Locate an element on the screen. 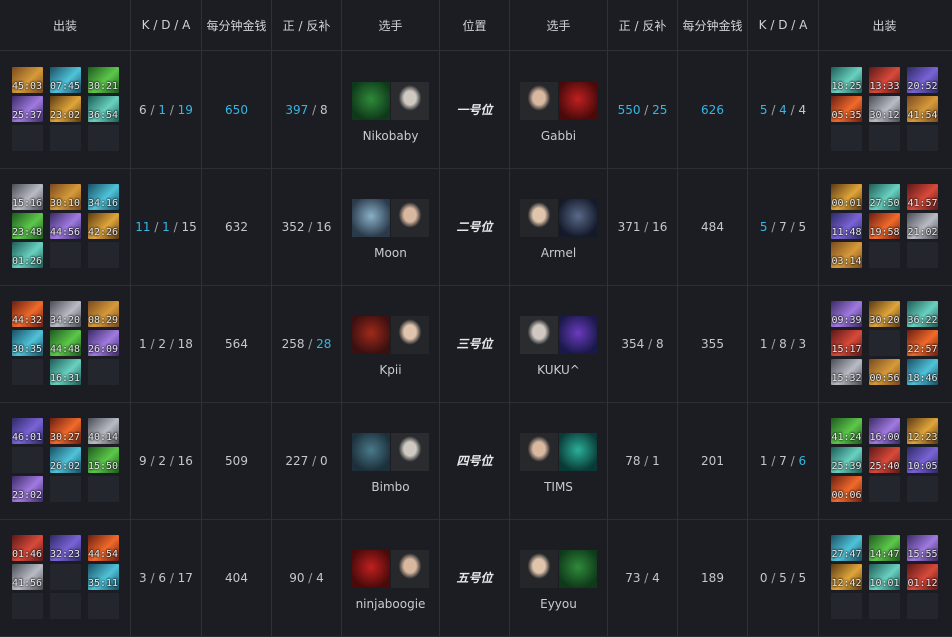 The height and width of the screenshot is (637, 952). item-slot: 15:16 is located at coordinates (27, 197).